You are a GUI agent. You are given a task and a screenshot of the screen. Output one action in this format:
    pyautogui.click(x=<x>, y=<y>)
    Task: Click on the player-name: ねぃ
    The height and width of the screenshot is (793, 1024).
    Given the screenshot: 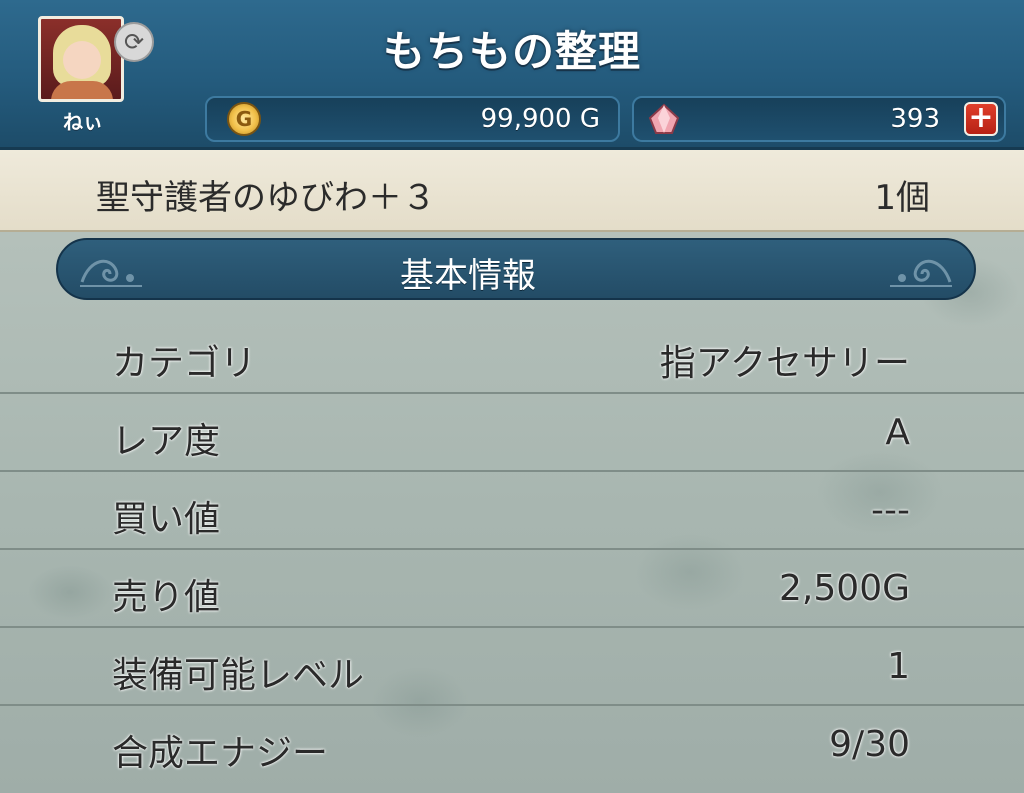 What is the action you would take?
    pyautogui.click(x=83, y=122)
    